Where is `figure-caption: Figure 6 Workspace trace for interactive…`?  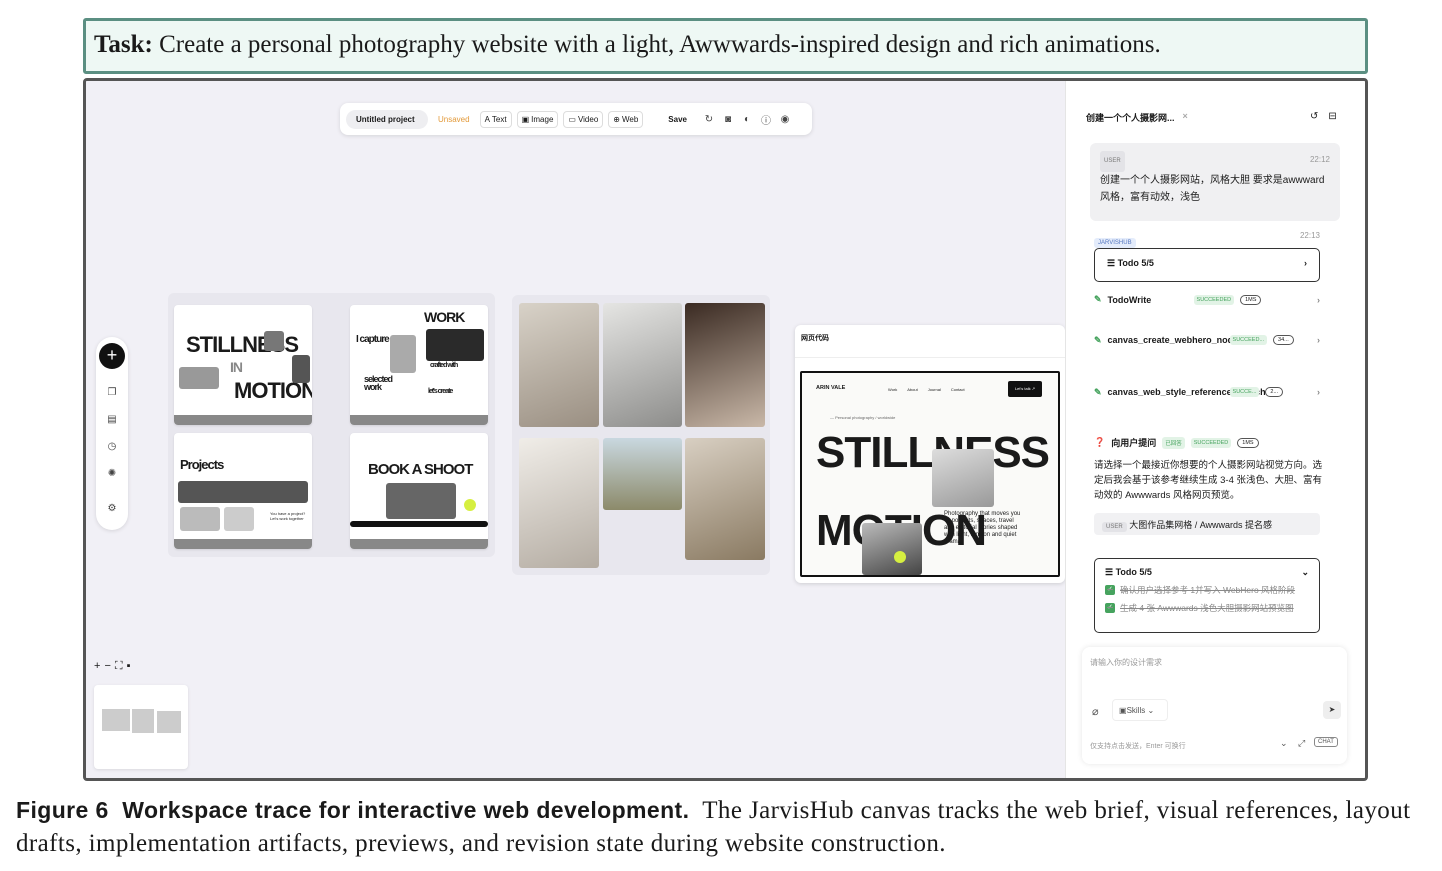
figure-caption: Figure 6 Workspace trace for interactive… is located at coordinates (722, 827).